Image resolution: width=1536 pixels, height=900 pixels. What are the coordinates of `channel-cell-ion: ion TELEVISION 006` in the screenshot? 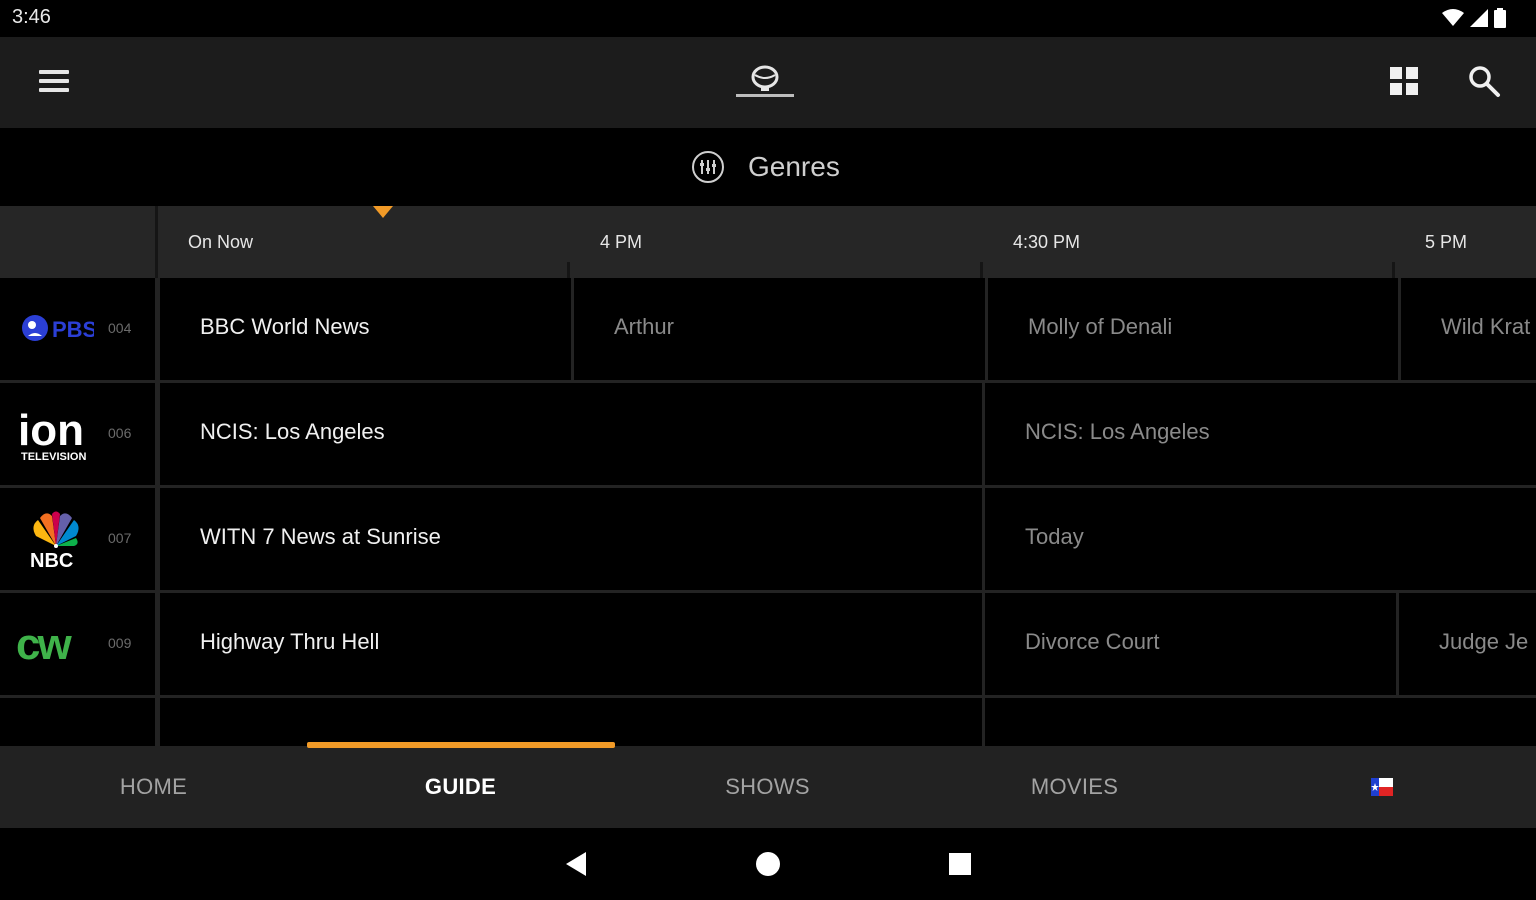 It's located at (79, 434).